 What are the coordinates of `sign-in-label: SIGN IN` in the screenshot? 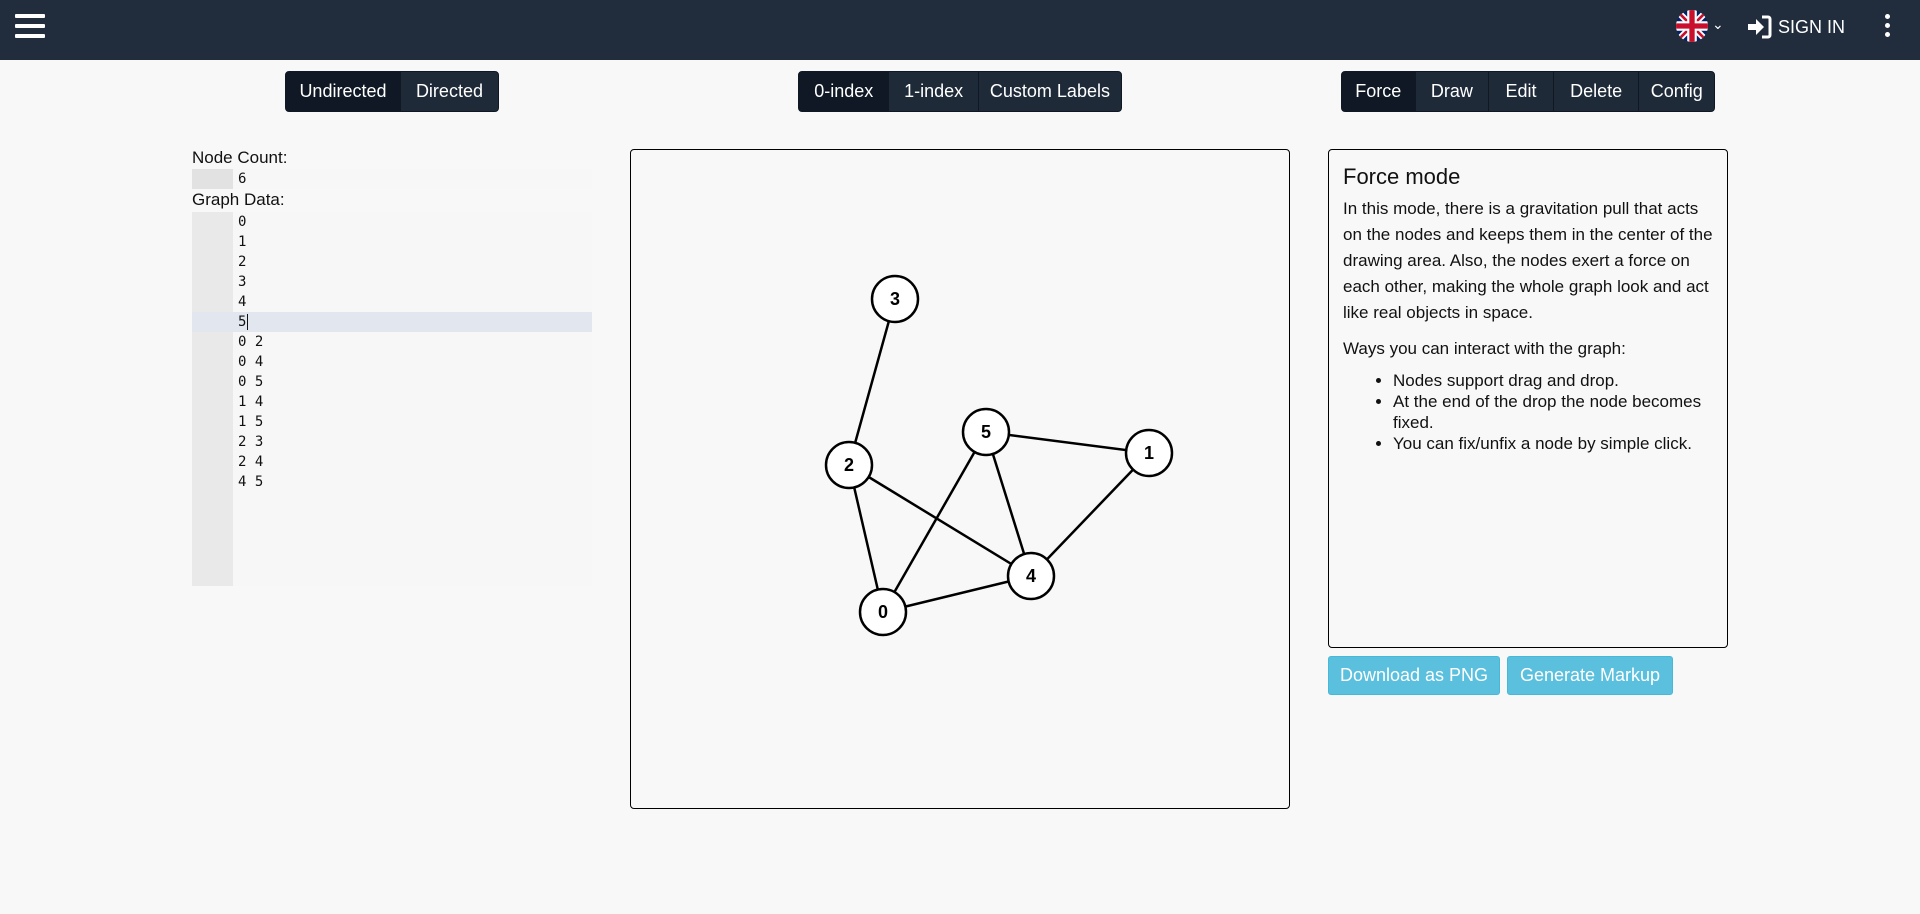 It's located at (1812, 26).